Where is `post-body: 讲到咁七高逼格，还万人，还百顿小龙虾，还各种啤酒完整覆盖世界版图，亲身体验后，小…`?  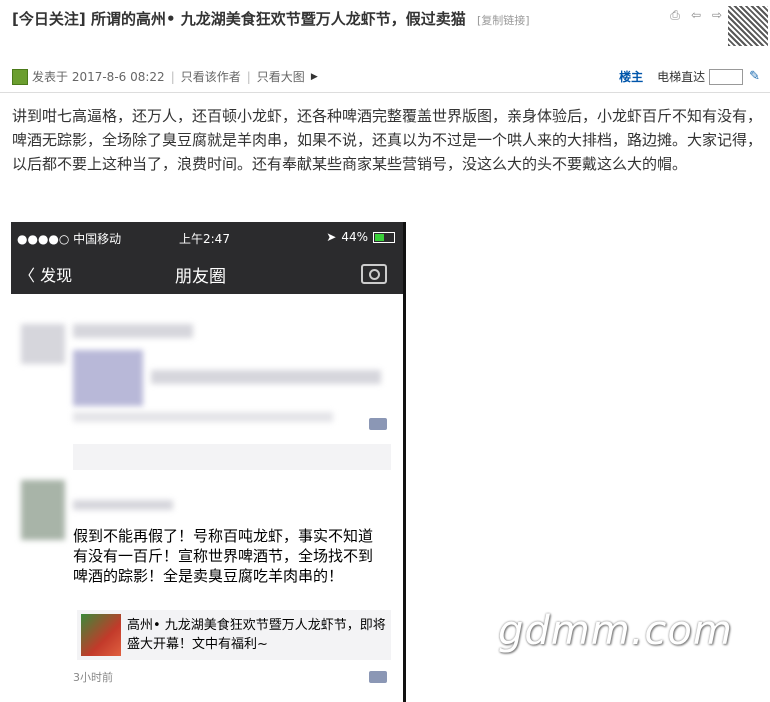
post-body: 讲到咁七高逼格，还万人，还百顿小龙虾，还各种啤酒完整覆盖世界版图，亲身体验后，小… is located at coordinates (387, 140).